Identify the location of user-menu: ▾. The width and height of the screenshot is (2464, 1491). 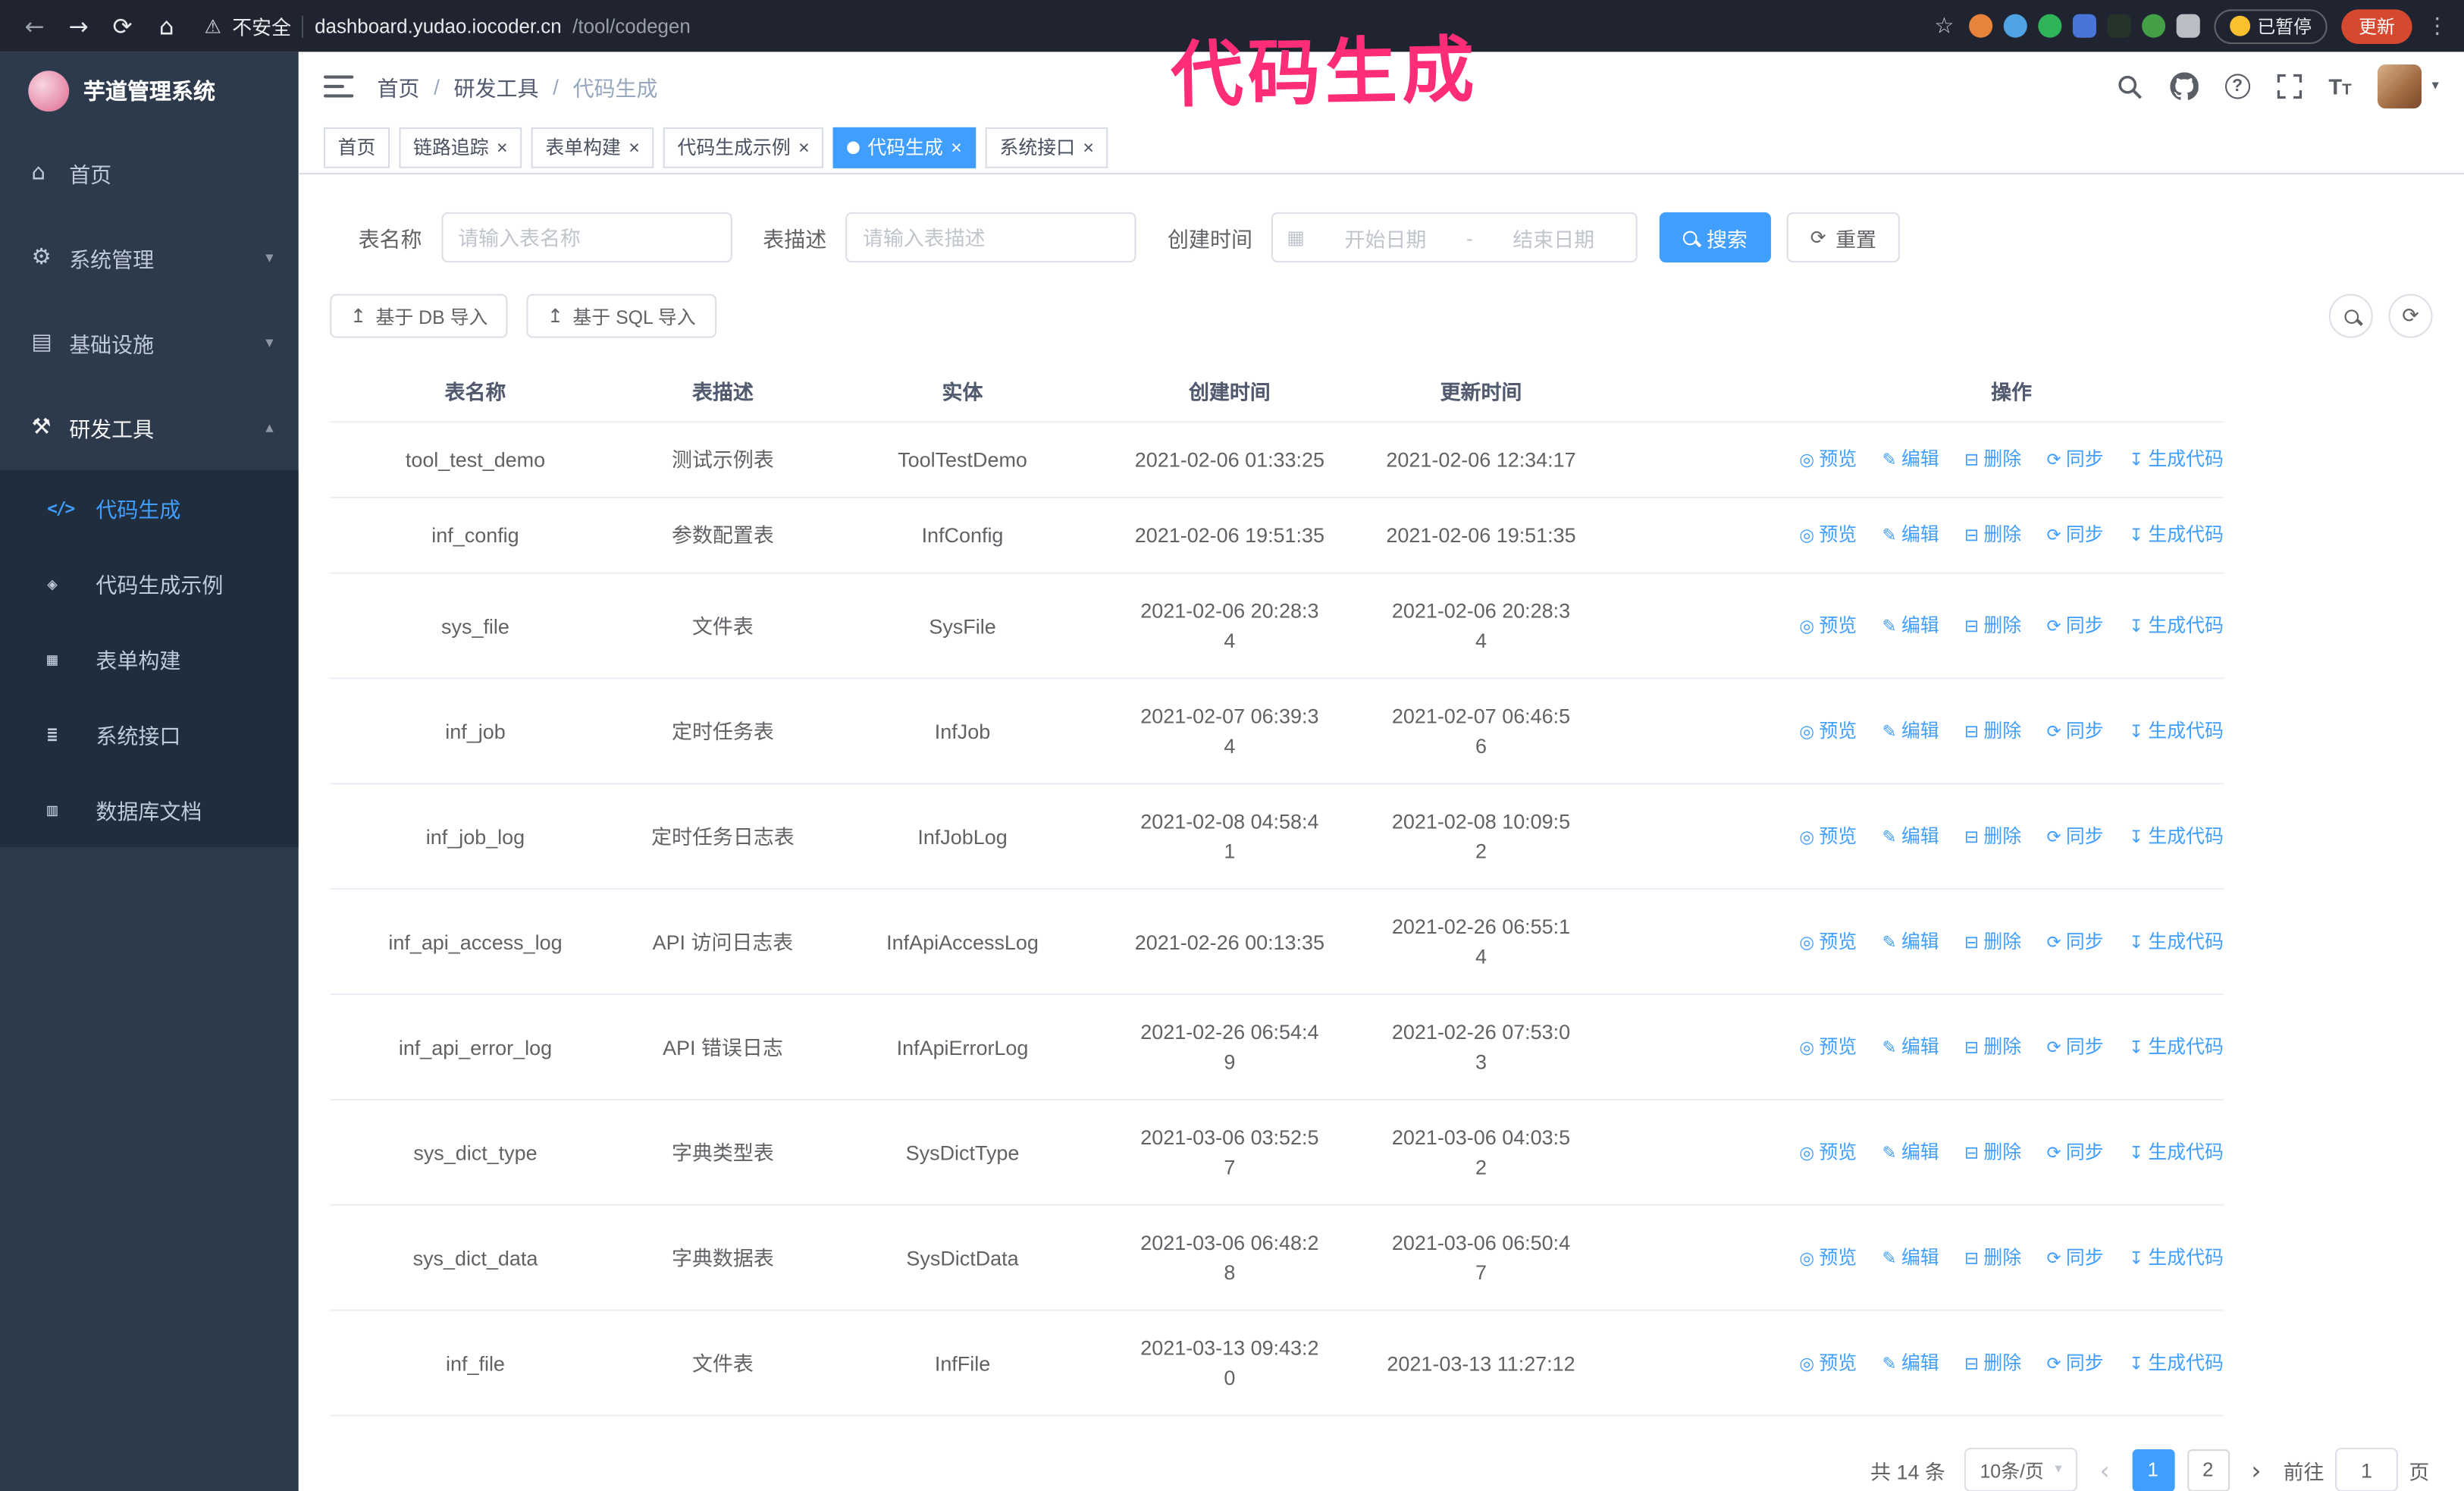
(2408, 86).